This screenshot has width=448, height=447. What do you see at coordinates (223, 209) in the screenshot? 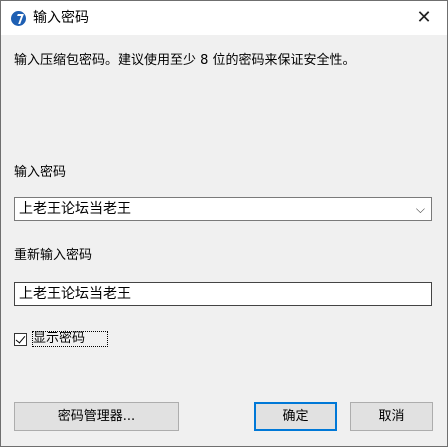
I see `password-field: 上老王论坛当老王 ⌵` at bounding box center [223, 209].